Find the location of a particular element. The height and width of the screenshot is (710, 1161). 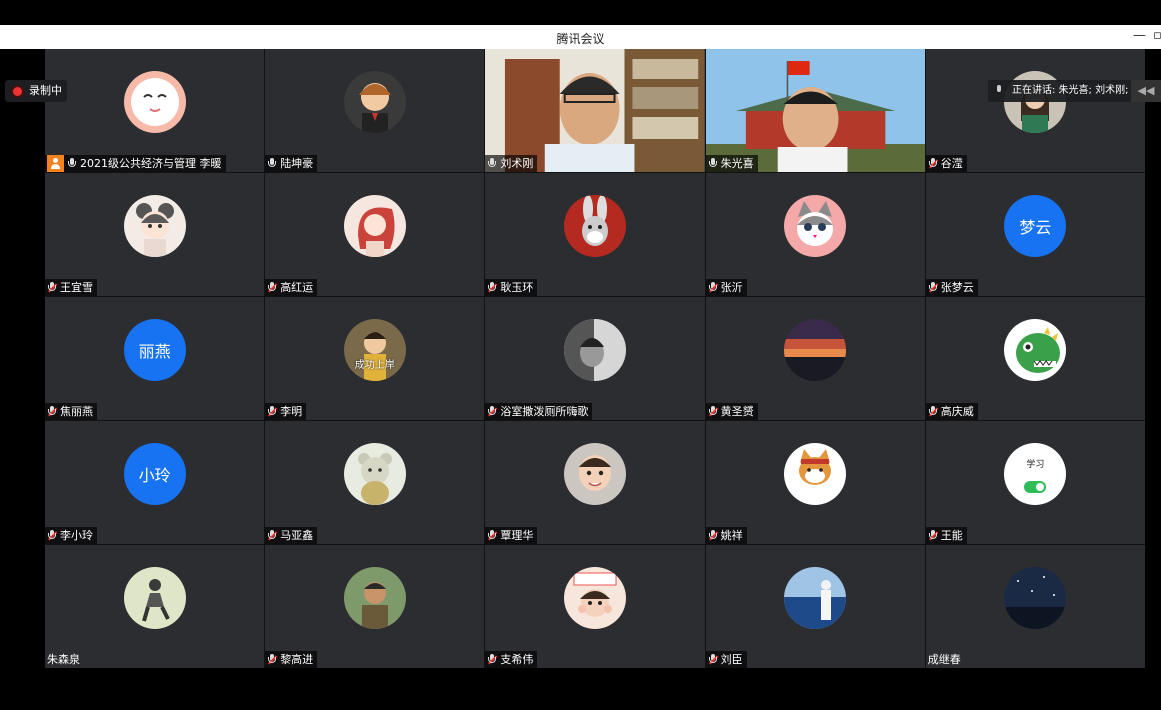

participant-tile: 梦云 张梦云 is located at coordinates (1035, 234).